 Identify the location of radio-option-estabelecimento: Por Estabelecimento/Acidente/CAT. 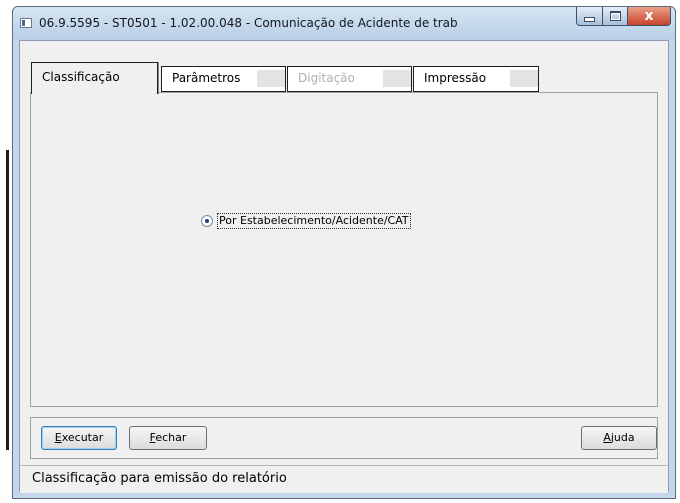
(306, 221).